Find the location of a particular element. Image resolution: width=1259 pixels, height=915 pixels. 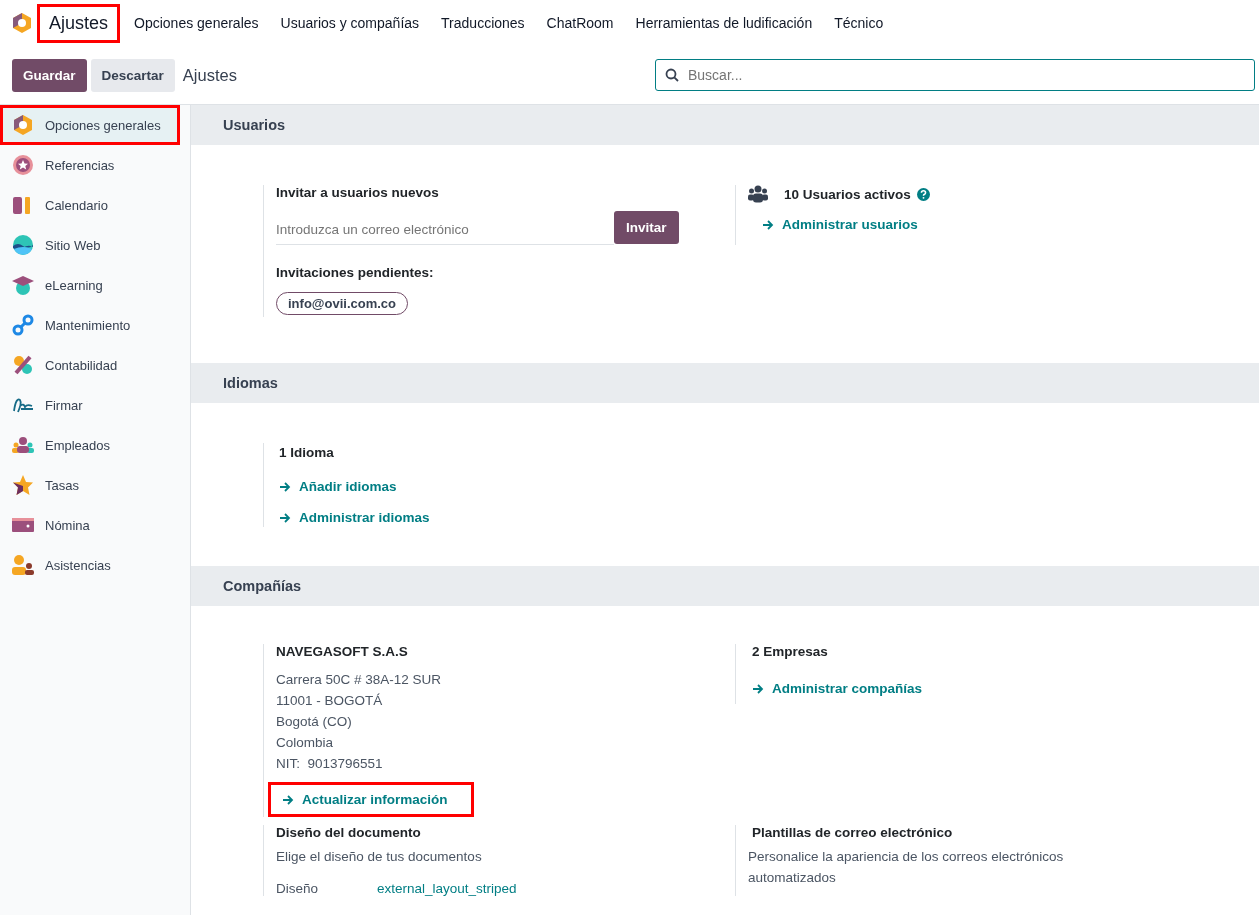

setting-description: Elige el diseño de tus documentos is located at coordinates (379, 857).